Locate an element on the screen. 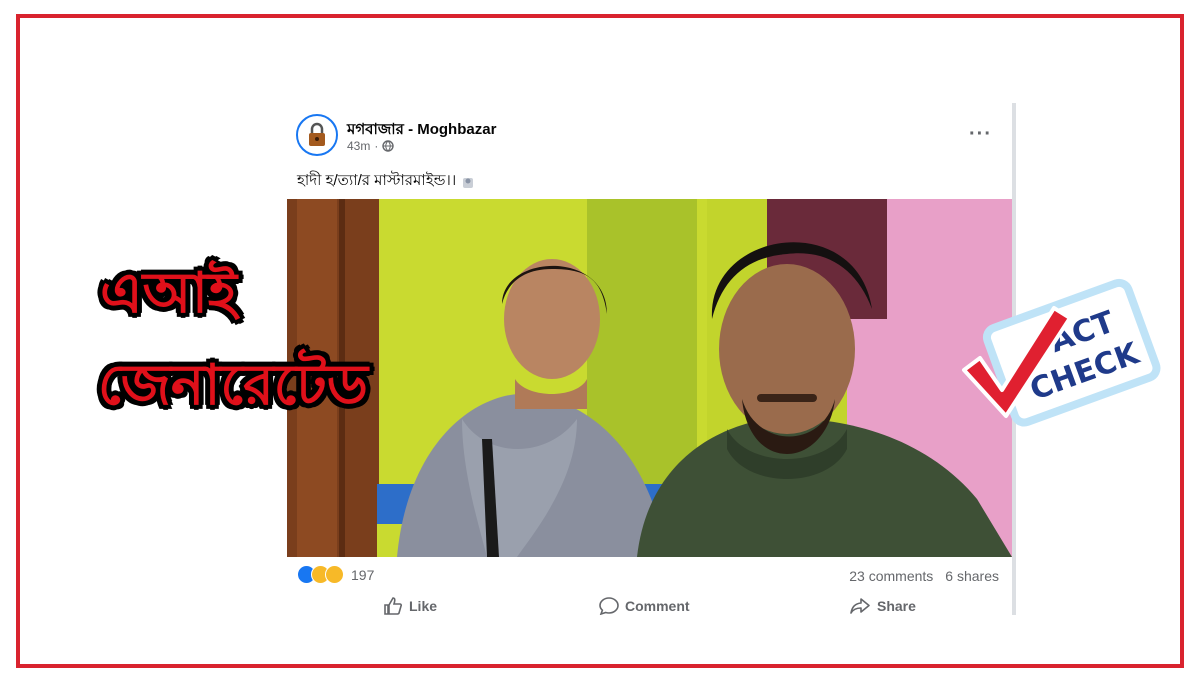 Image resolution: width=1200 pixels, height=675 pixels. post-caption: হাদী হ/ত্যা/র মাস্টারমাইন্ড।। is located at coordinates (386, 181).